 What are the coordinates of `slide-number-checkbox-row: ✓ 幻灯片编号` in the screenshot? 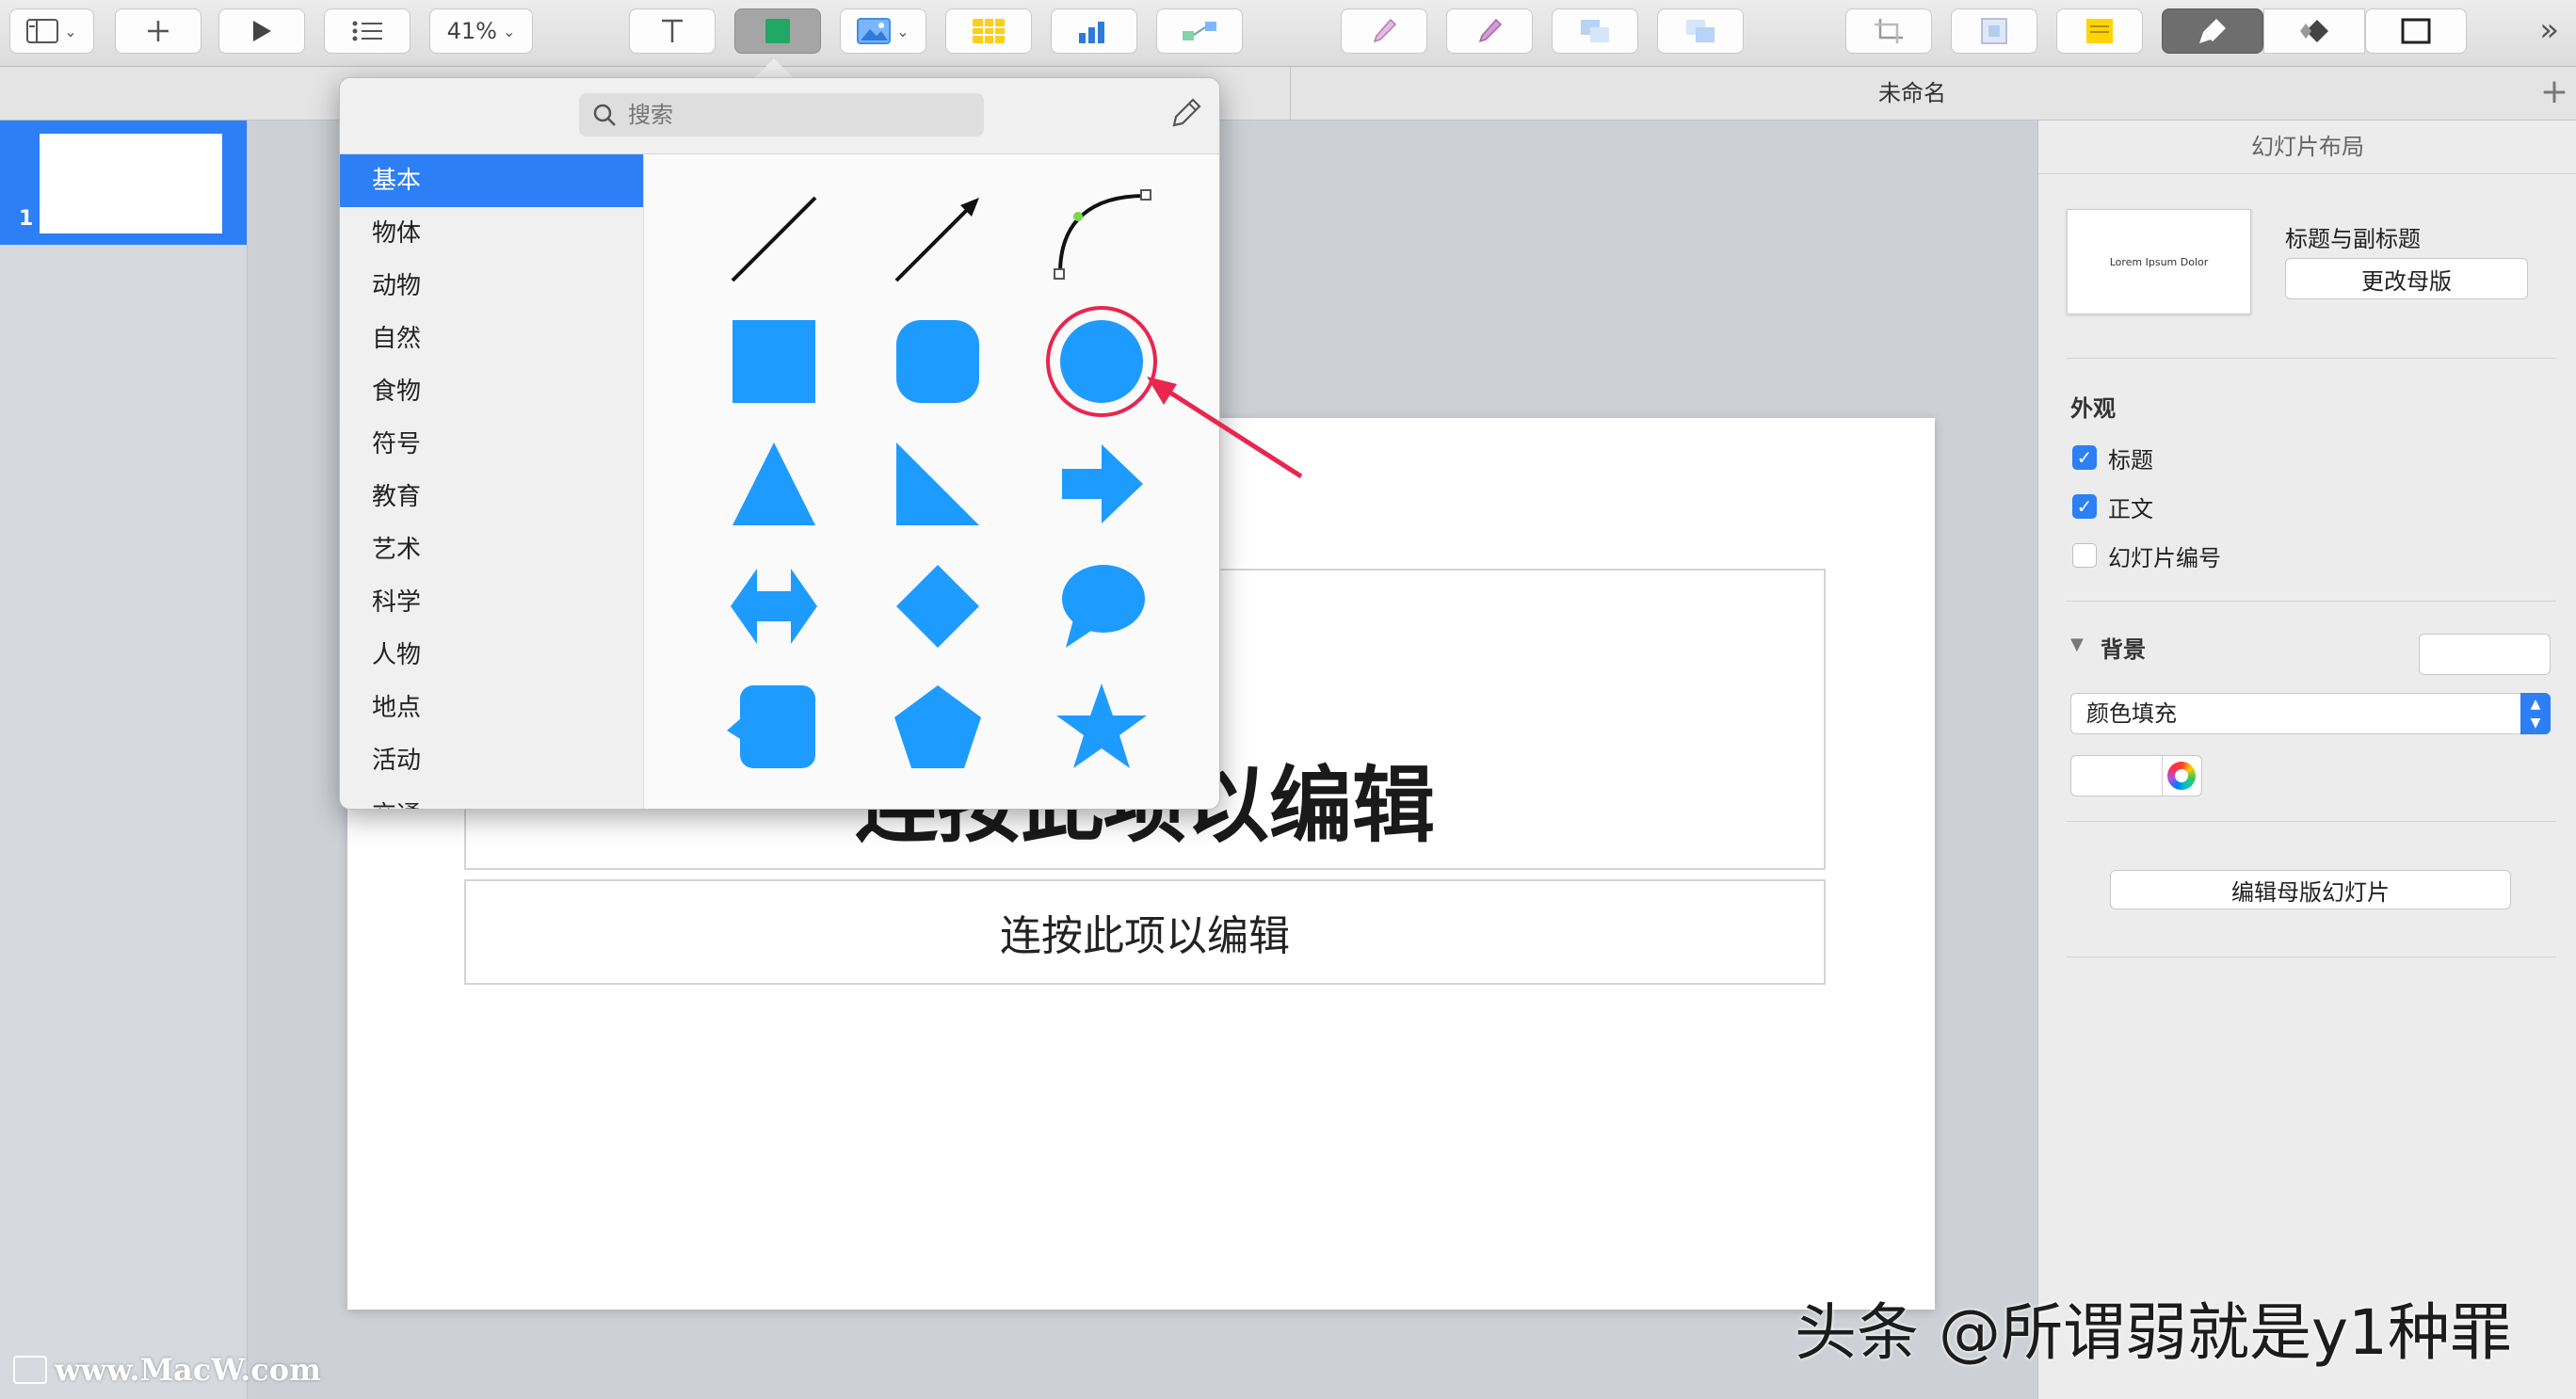 It's located at (2146, 555).